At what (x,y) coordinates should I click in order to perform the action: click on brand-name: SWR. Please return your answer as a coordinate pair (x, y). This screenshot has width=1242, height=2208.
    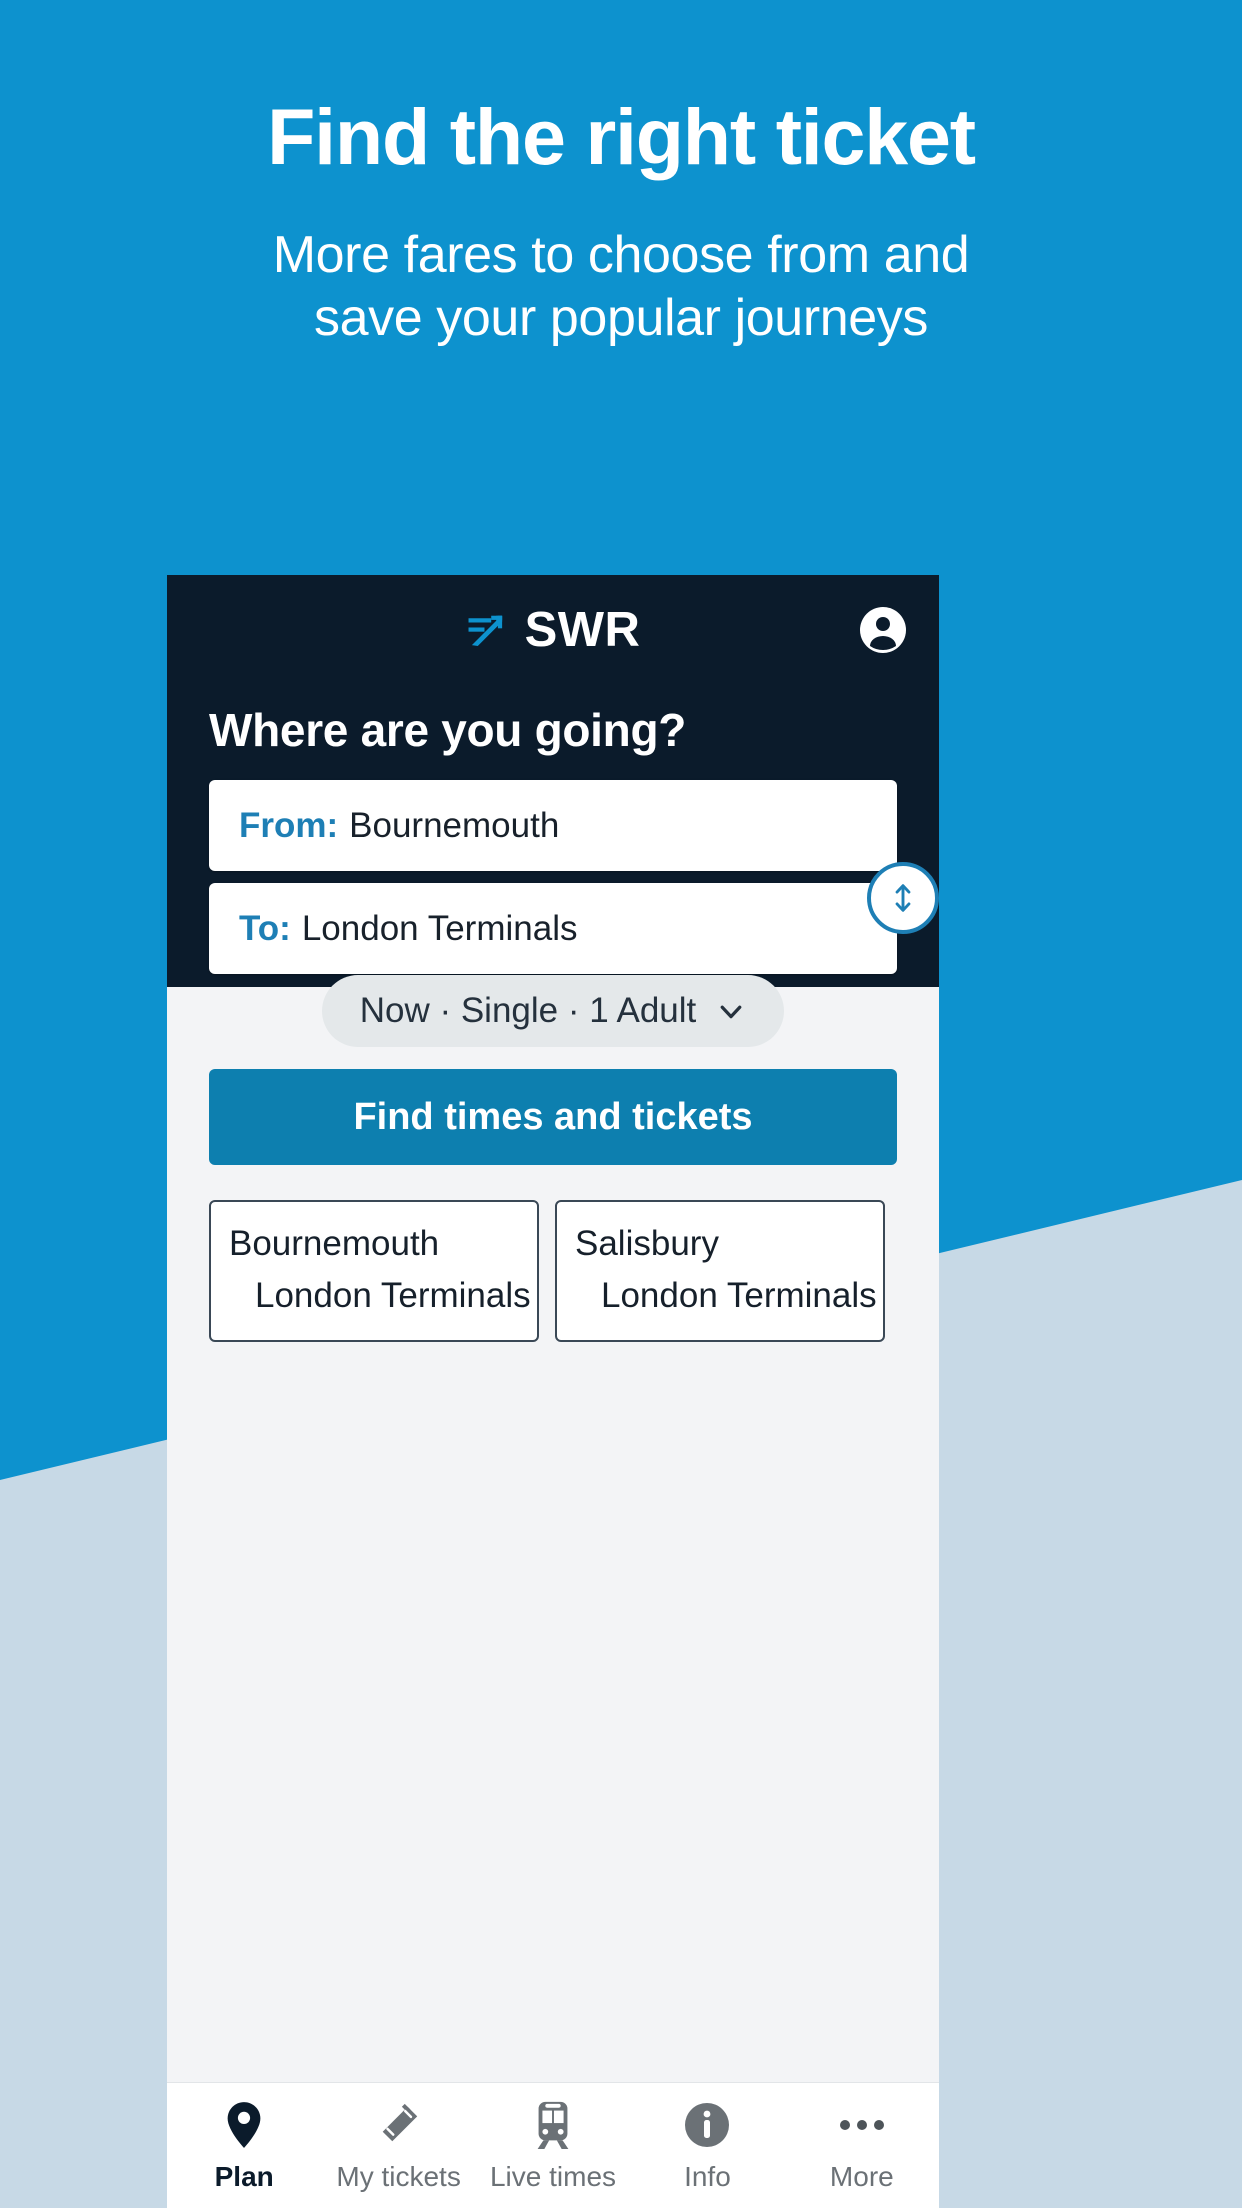
    Looking at the image, I should click on (582, 629).